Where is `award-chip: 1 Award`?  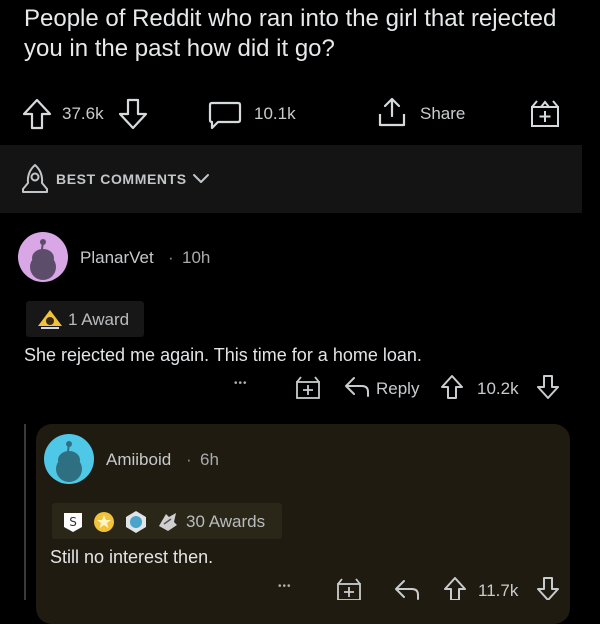 award-chip: 1 Award is located at coordinates (85, 319).